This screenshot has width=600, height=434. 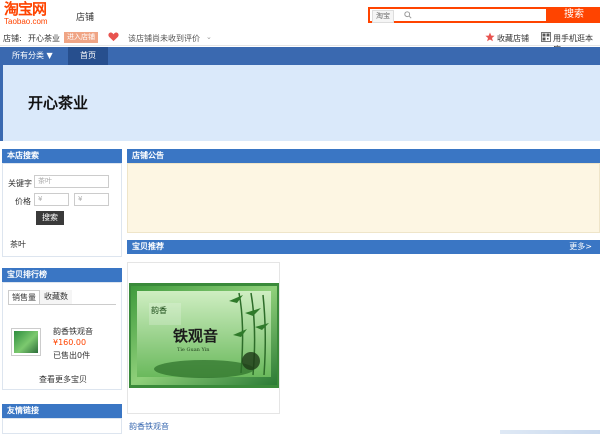 What do you see at coordinates (50, 218) in the screenshot?
I see `shop-search-button: 搜索` at bounding box center [50, 218].